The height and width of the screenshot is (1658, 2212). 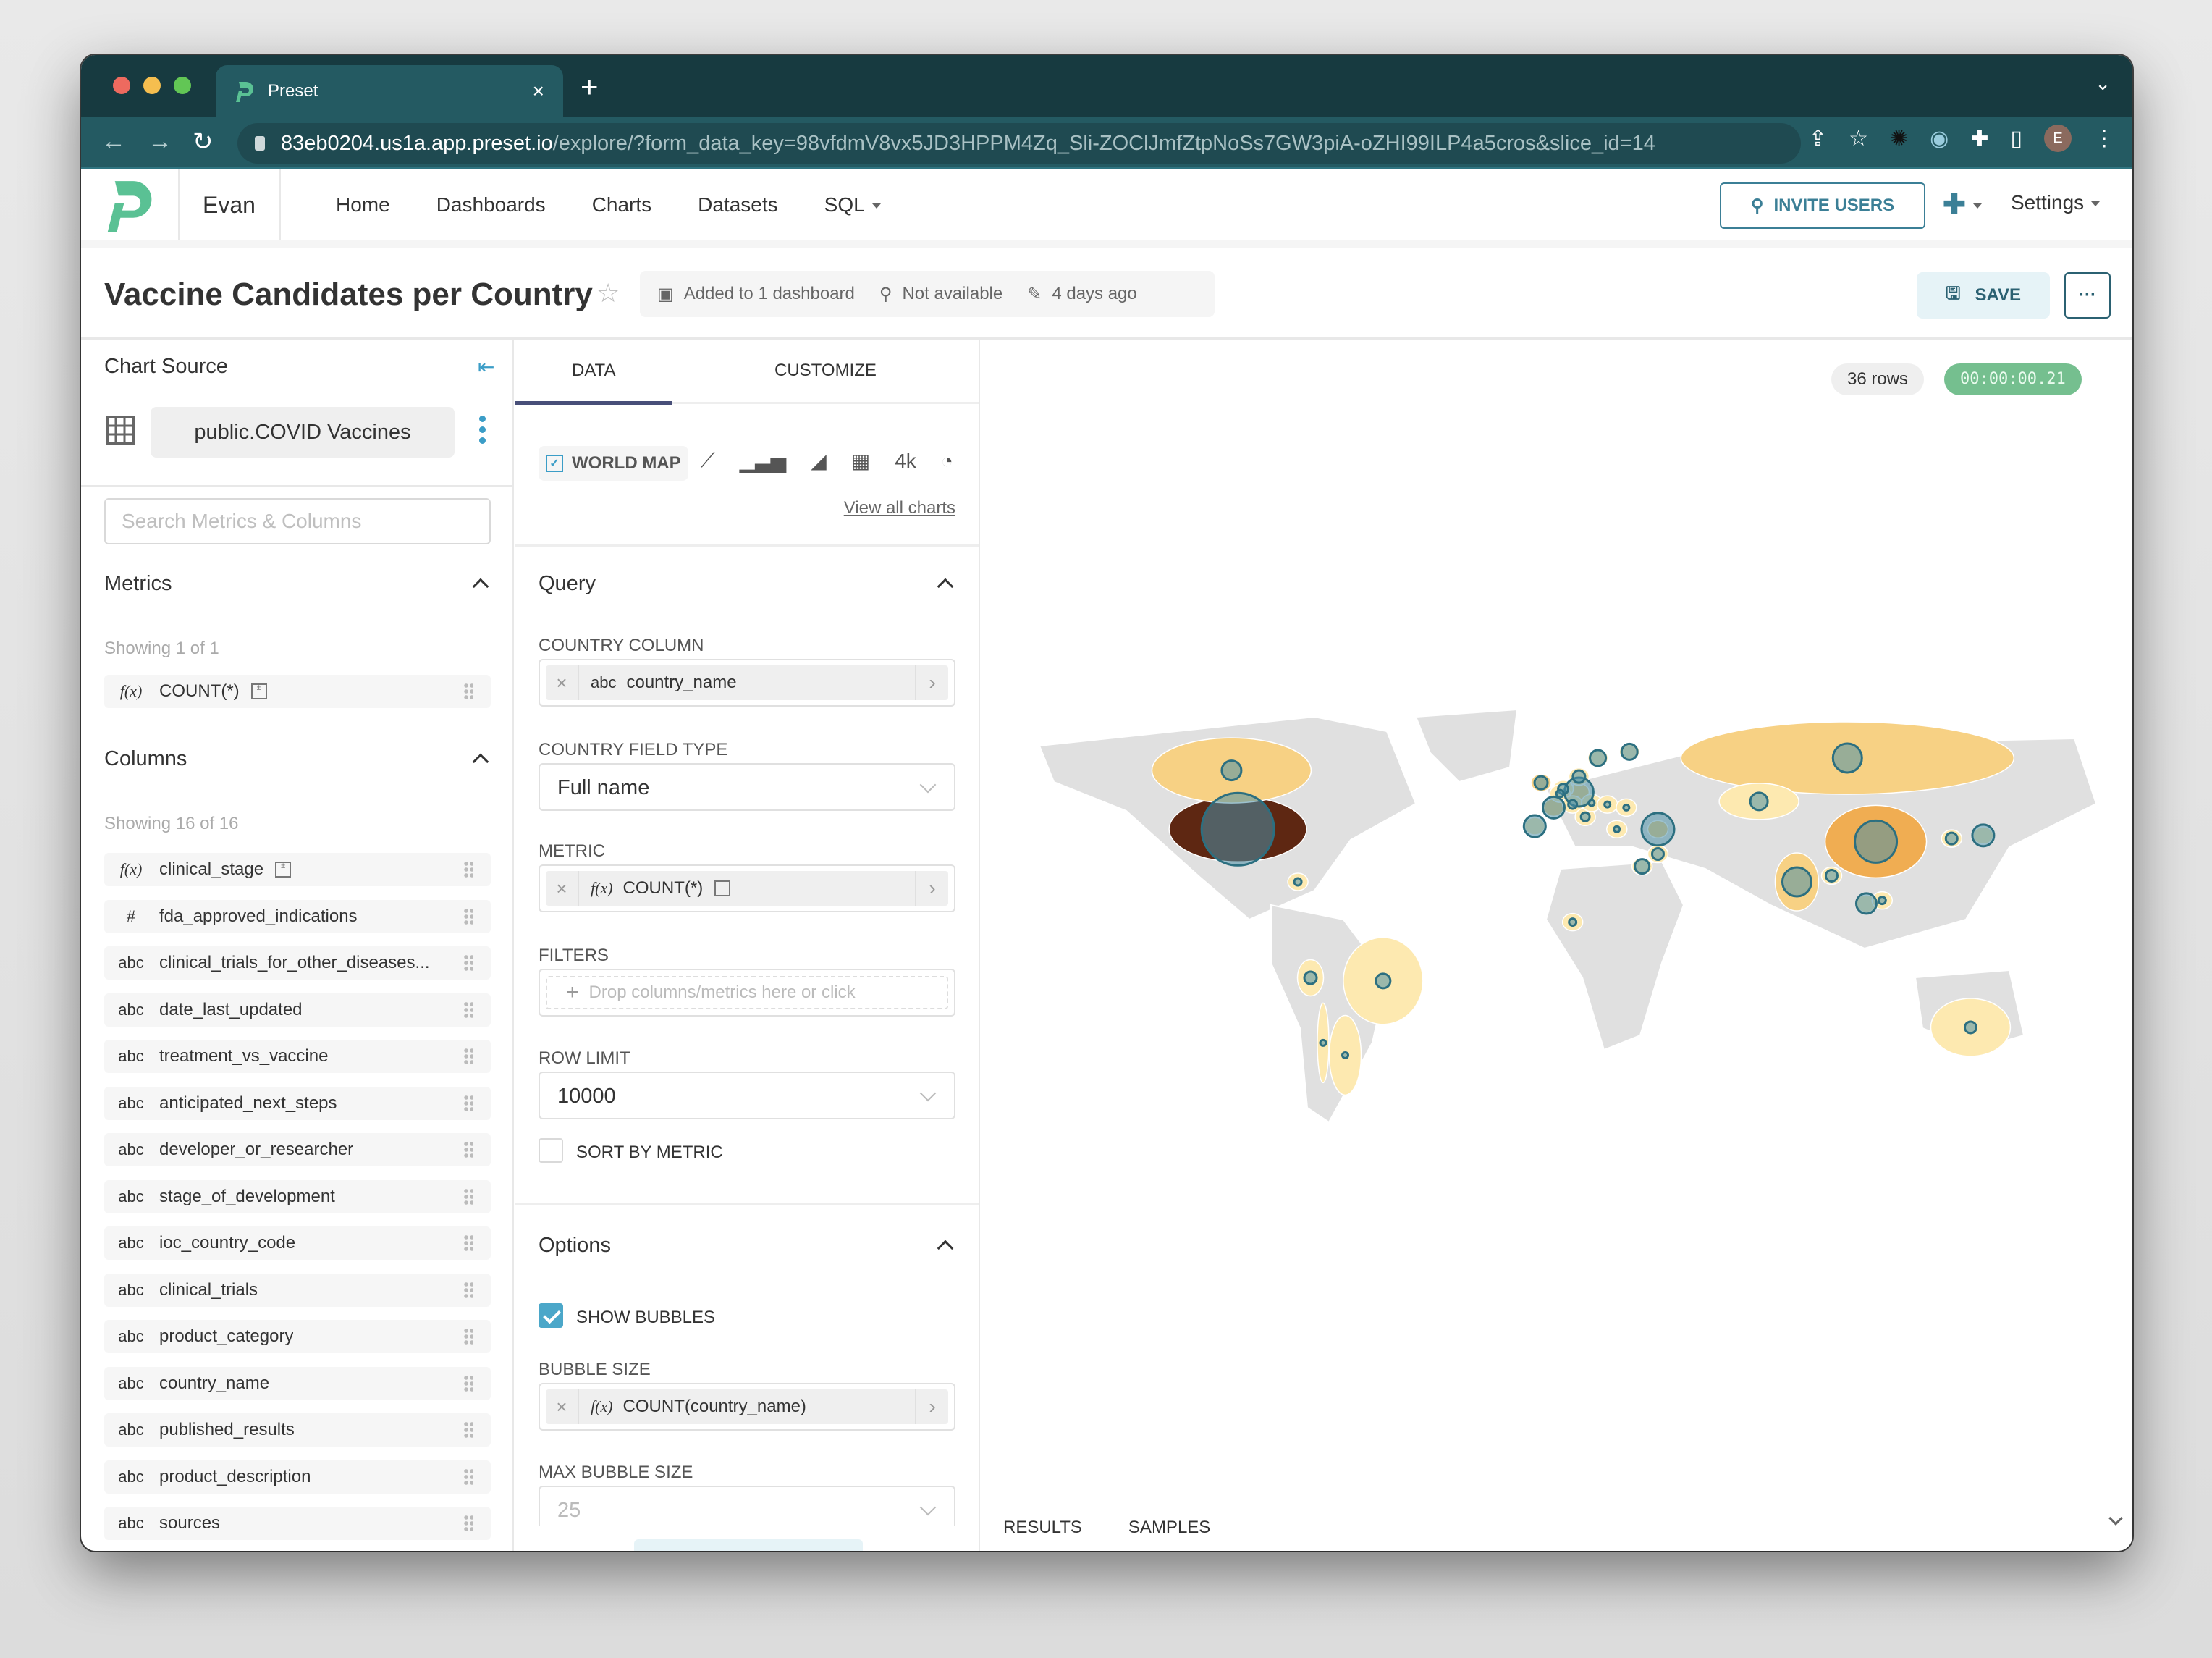 I want to click on bubble-greece, so click(x=1617, y=829).